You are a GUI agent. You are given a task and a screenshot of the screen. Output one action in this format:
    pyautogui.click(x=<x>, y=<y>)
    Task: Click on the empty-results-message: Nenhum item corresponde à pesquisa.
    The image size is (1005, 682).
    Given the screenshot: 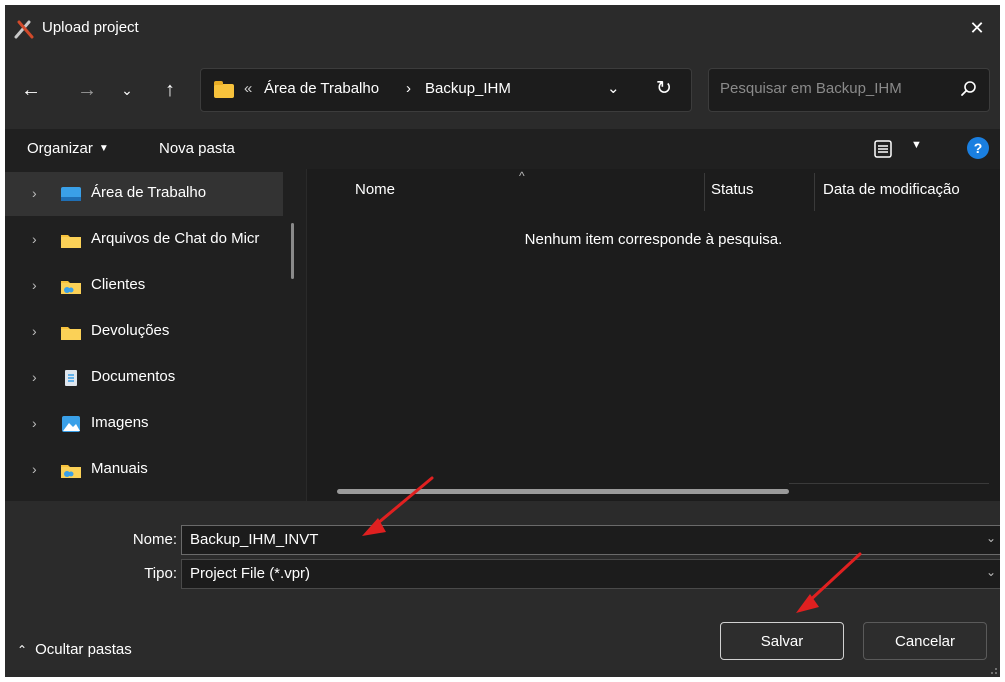 What is the action you would take?
    pyautogui.click(x=653, y=239)
    